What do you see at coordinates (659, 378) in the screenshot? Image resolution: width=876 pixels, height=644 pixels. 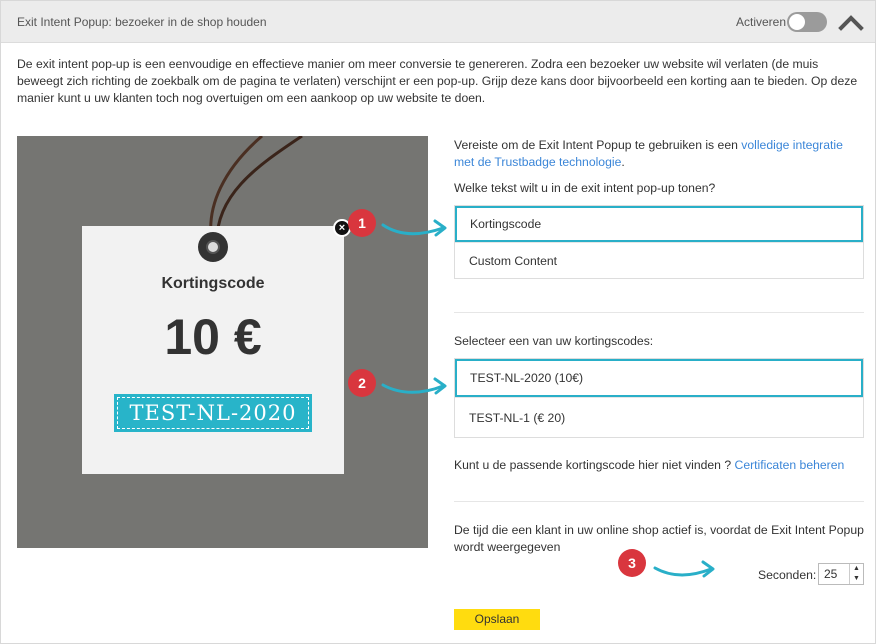 I see `code-option-test-nl-2020: TEST-NL-2020 (10€)` at bounding box center [659, 378].